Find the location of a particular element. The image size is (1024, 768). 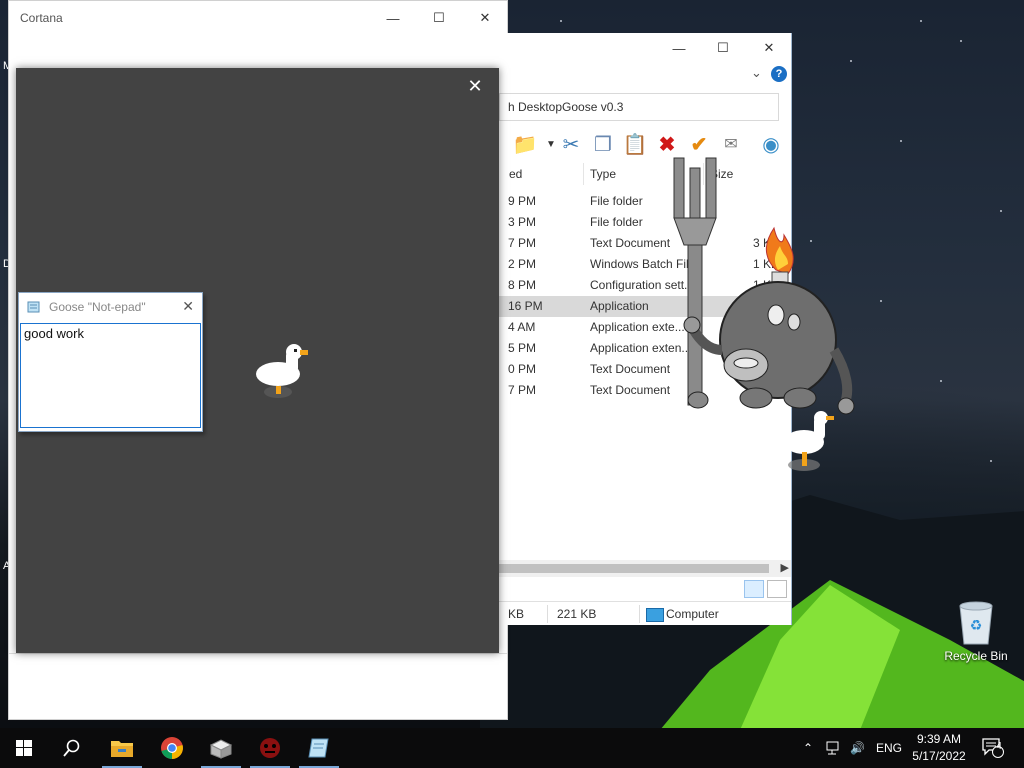

speaker-icon: 🔊 is located at coordinates (857, 748).